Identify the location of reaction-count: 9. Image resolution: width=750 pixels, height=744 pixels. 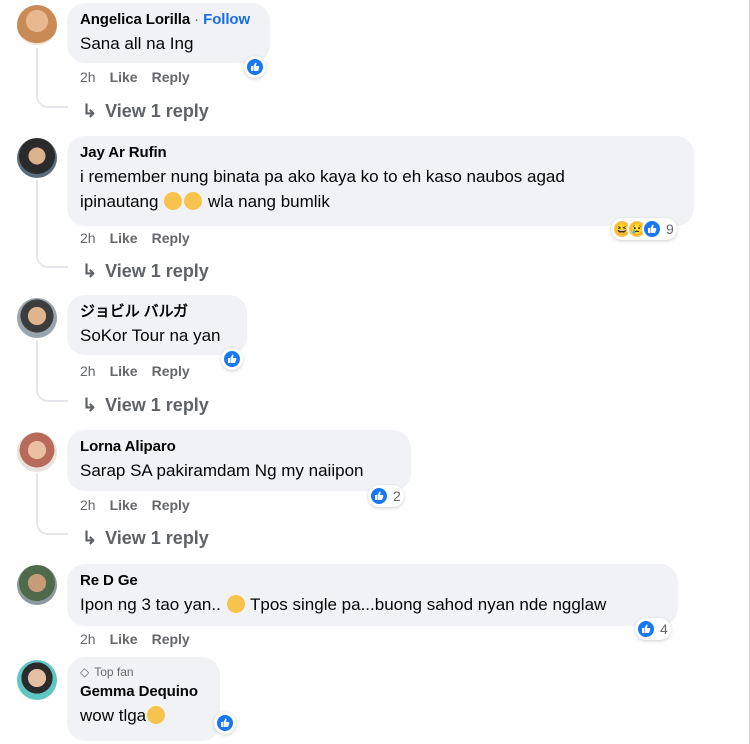
(670, 229).